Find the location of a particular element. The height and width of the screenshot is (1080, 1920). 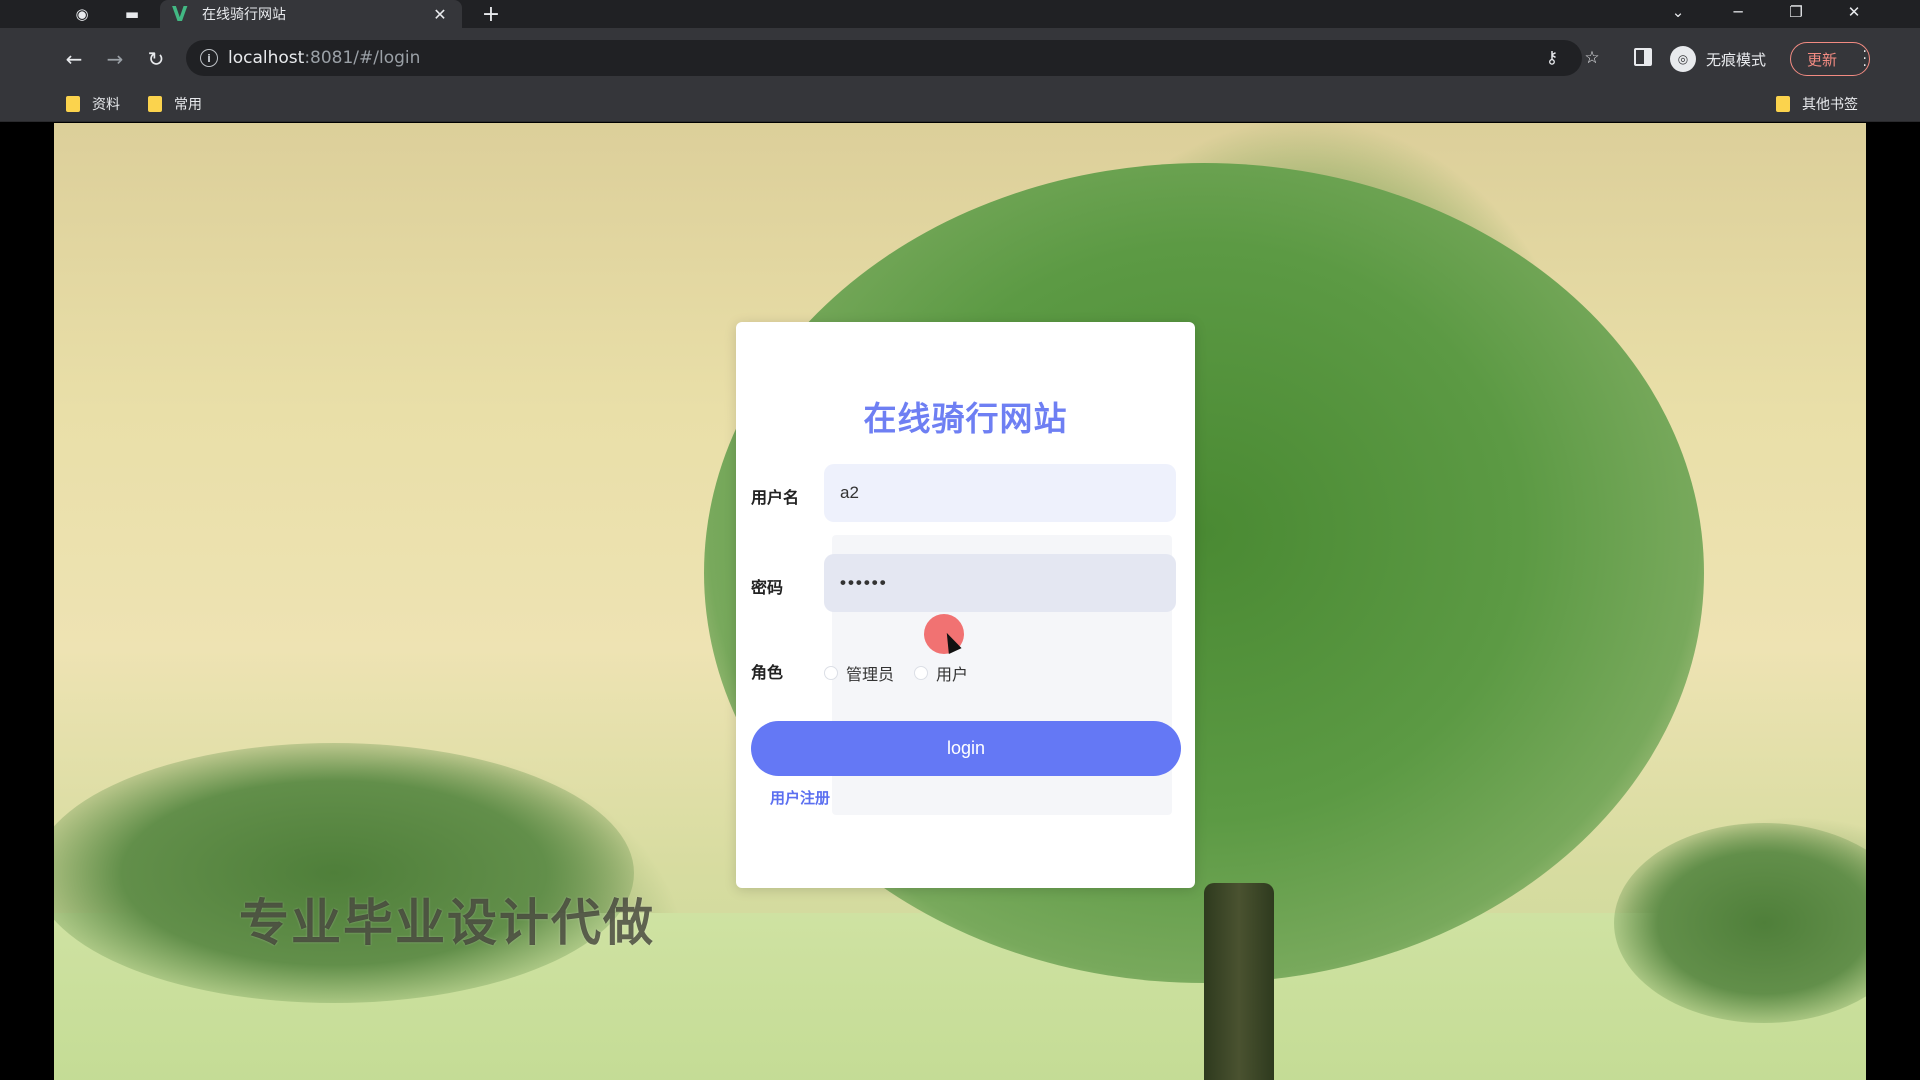

incognito-indicator: ◎ 无痕模式 is located at coordinates (1718, 59).